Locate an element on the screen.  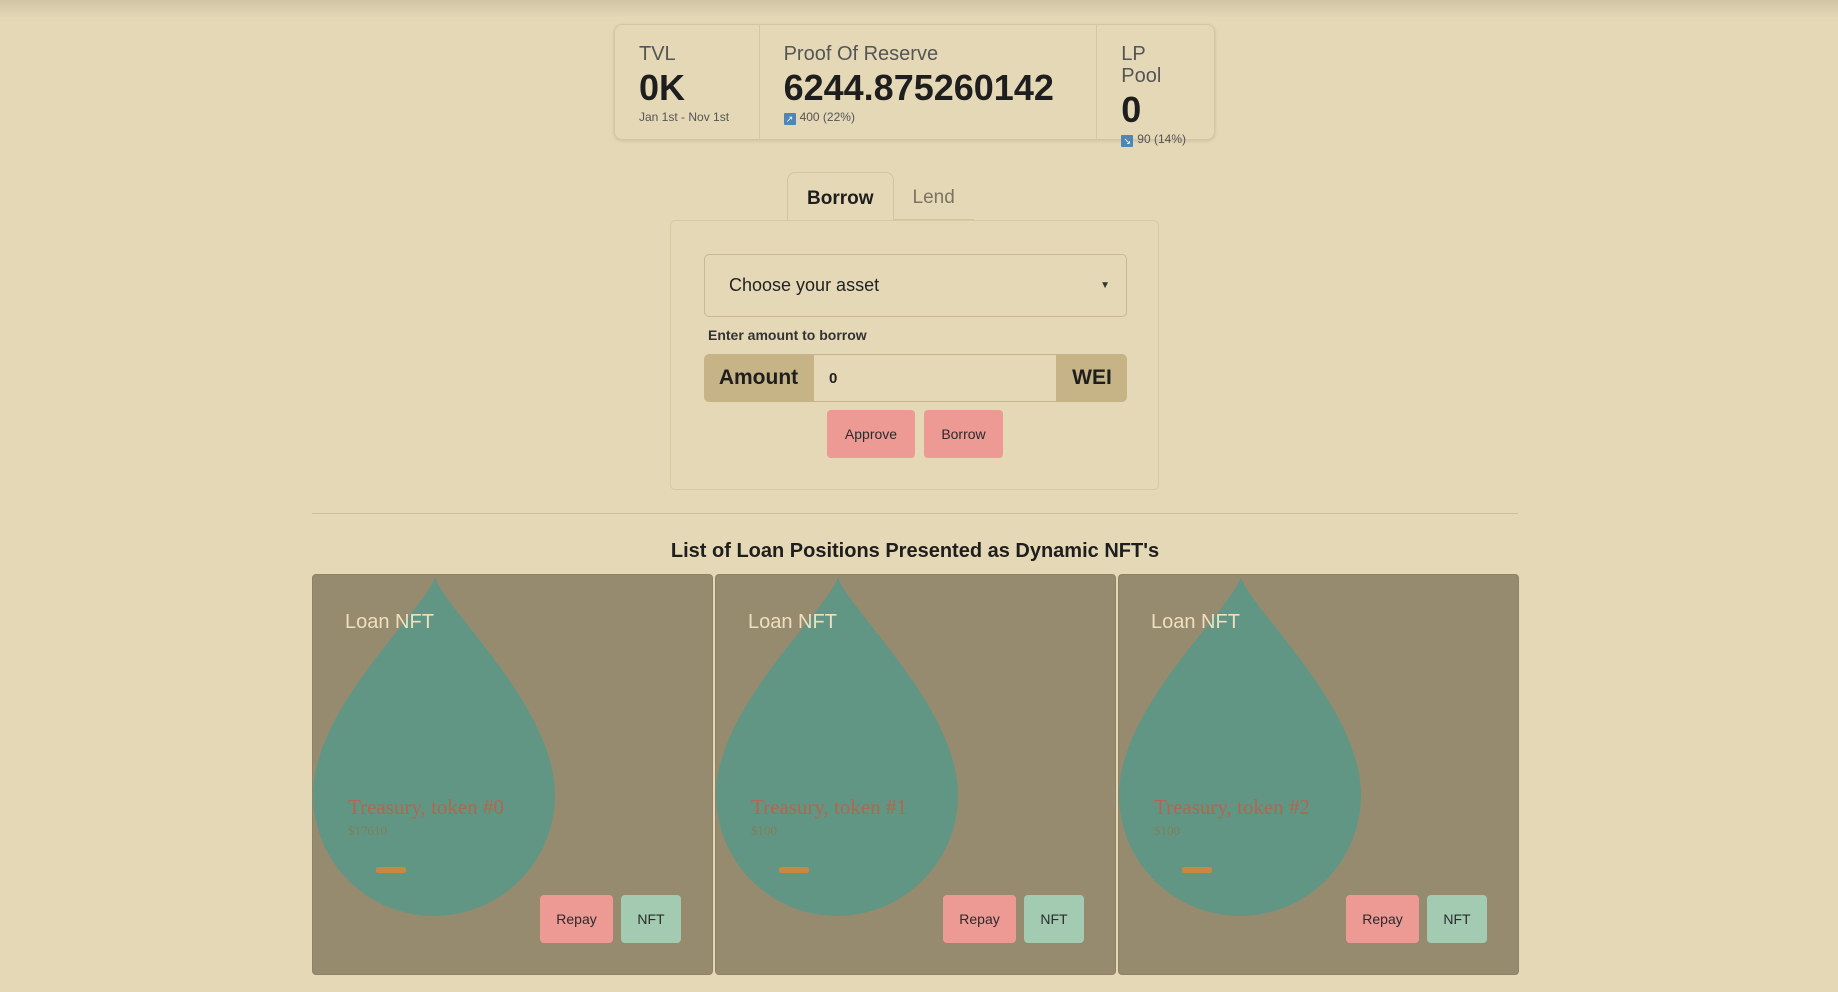
token-name: Treasury, token #2 is located at coordinates (1232, 807).